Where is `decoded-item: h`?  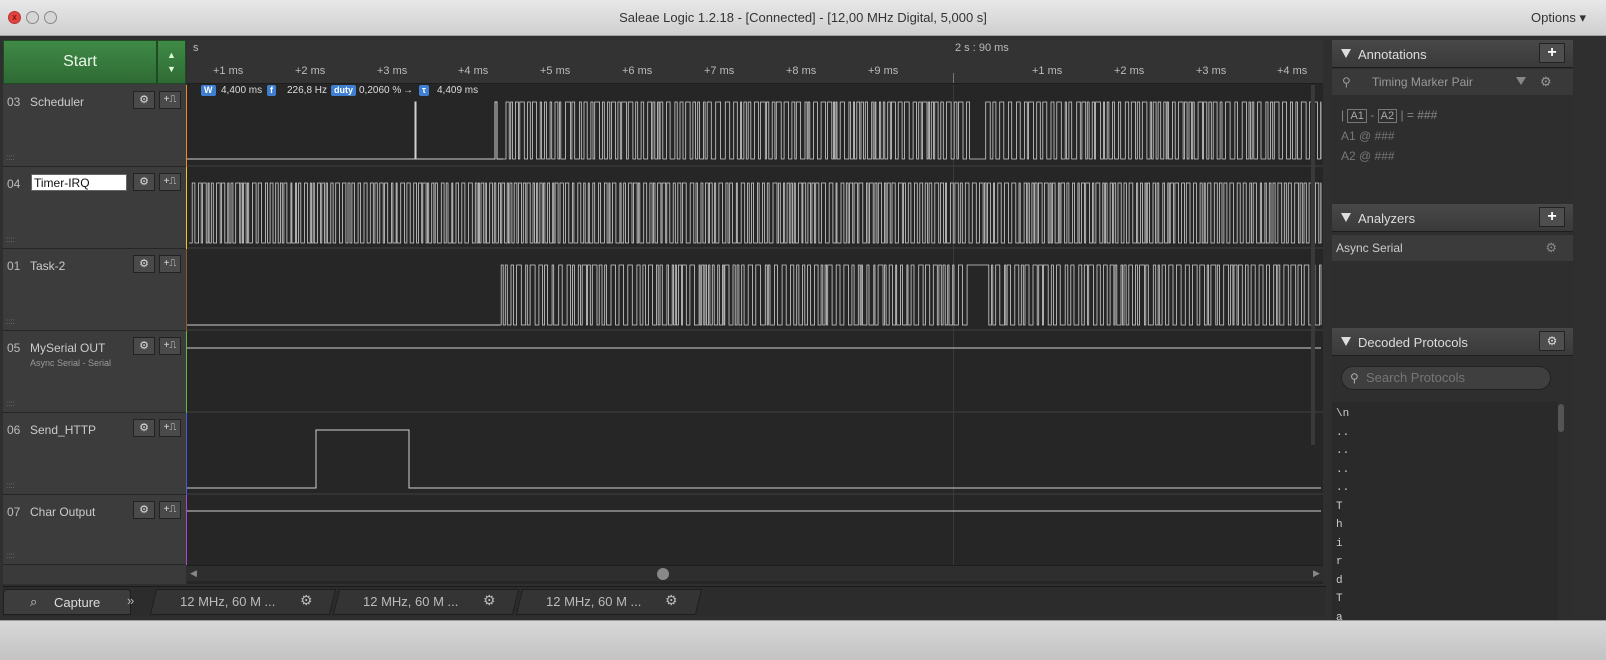 decoded-item: h is located at coordinates (1339, 525).